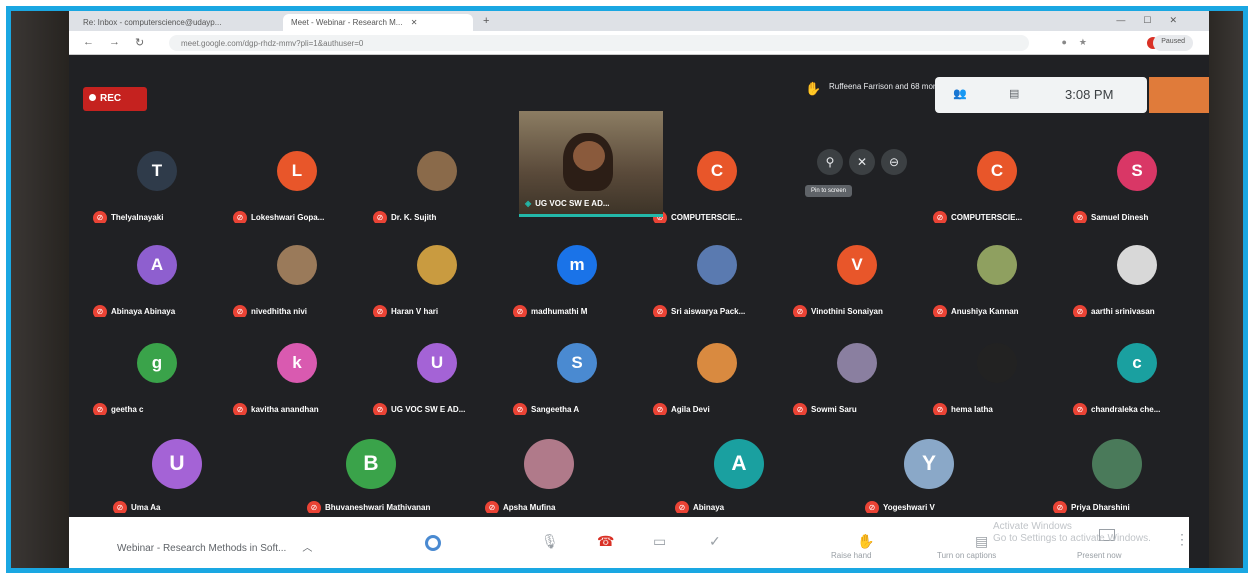 This screenshot has height=579, width=1254. What do you see at coordinates (885, 86) in the screenshot?
I see `raised-hand-text: Ruffeena Farrison and 68 more` at bounding box center [885, 86].